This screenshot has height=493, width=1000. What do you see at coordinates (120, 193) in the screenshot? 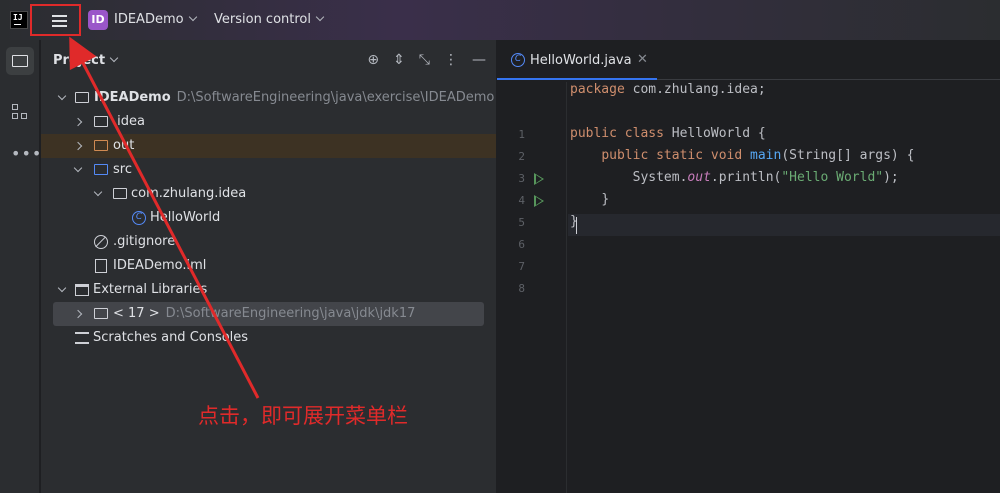
I see `package-icon` at bounding box center [120, 193].